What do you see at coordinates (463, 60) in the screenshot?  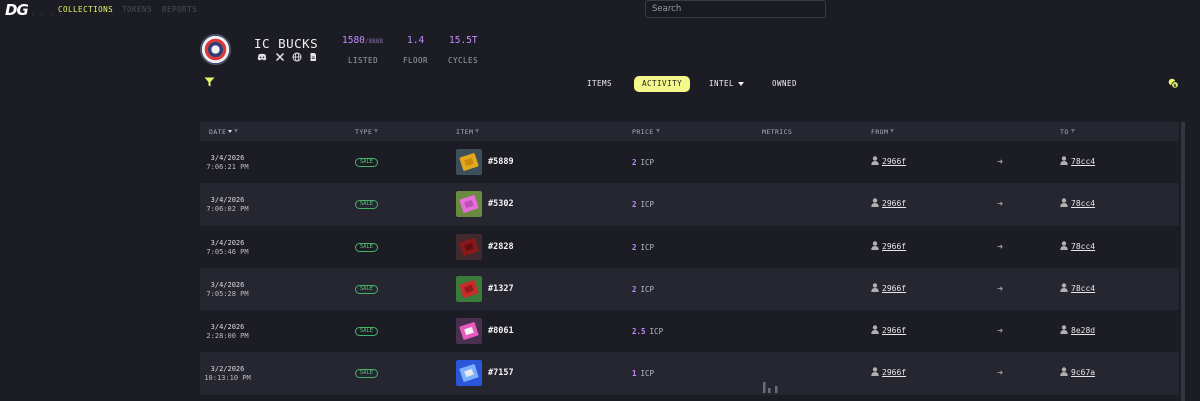 I see `stat-cycles-label: CYCLES` at bounding box center [463, 60].